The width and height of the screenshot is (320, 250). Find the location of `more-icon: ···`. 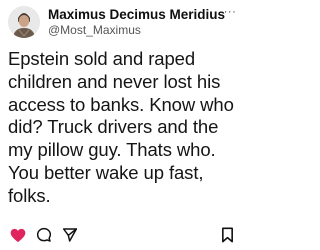

more-icon: ··· is located at coordinates (230, 12).